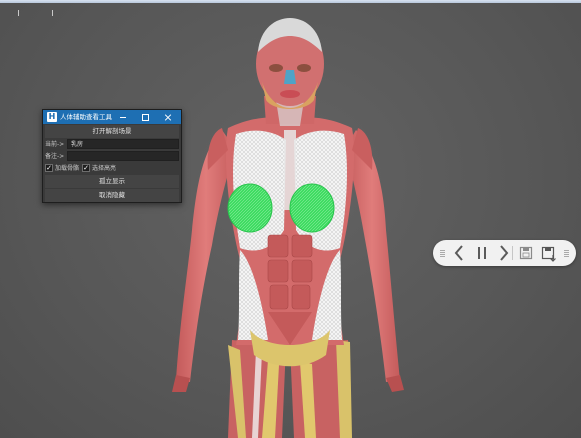 Image resolution: width=581 pixels, height=438 pixels. I want to click on playback-controls, so click(504, 253).